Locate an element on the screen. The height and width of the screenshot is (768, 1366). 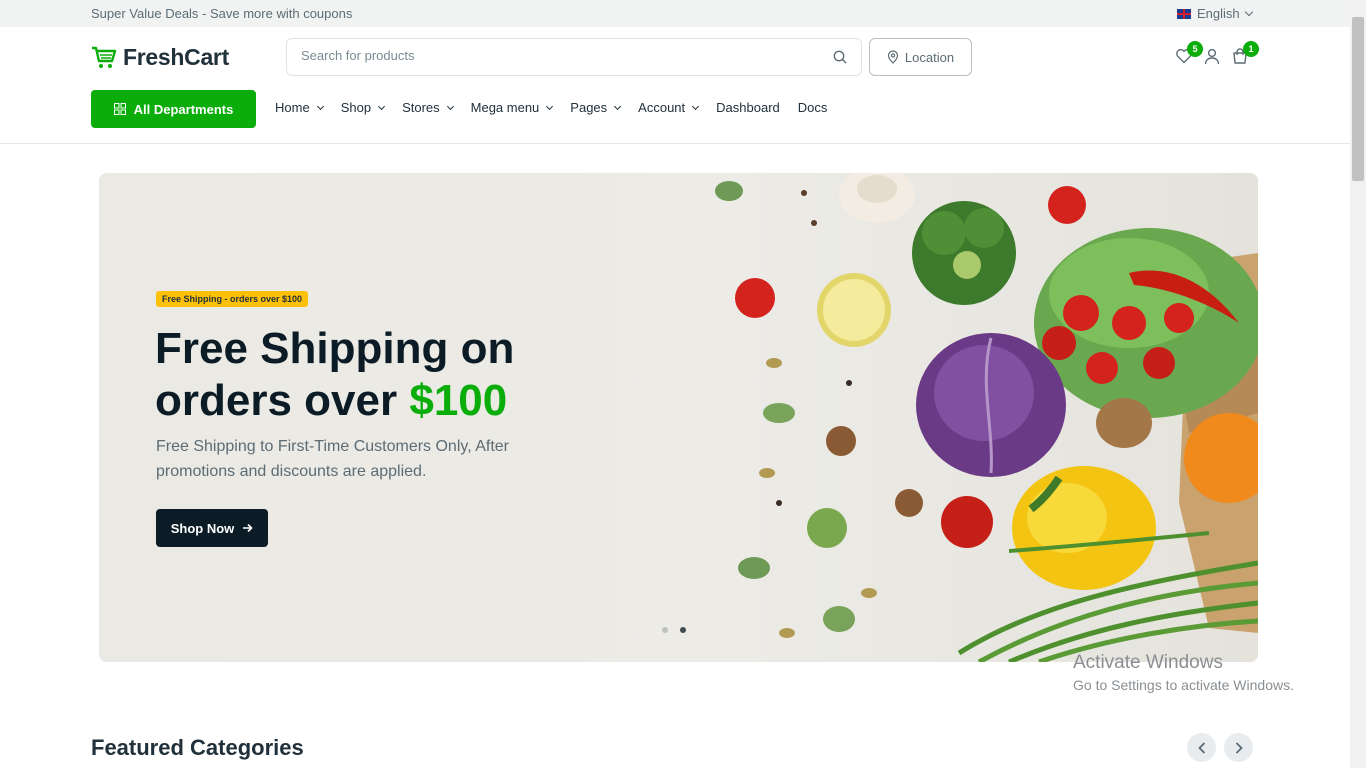
previous-button is located at coordinates (1201, 747).